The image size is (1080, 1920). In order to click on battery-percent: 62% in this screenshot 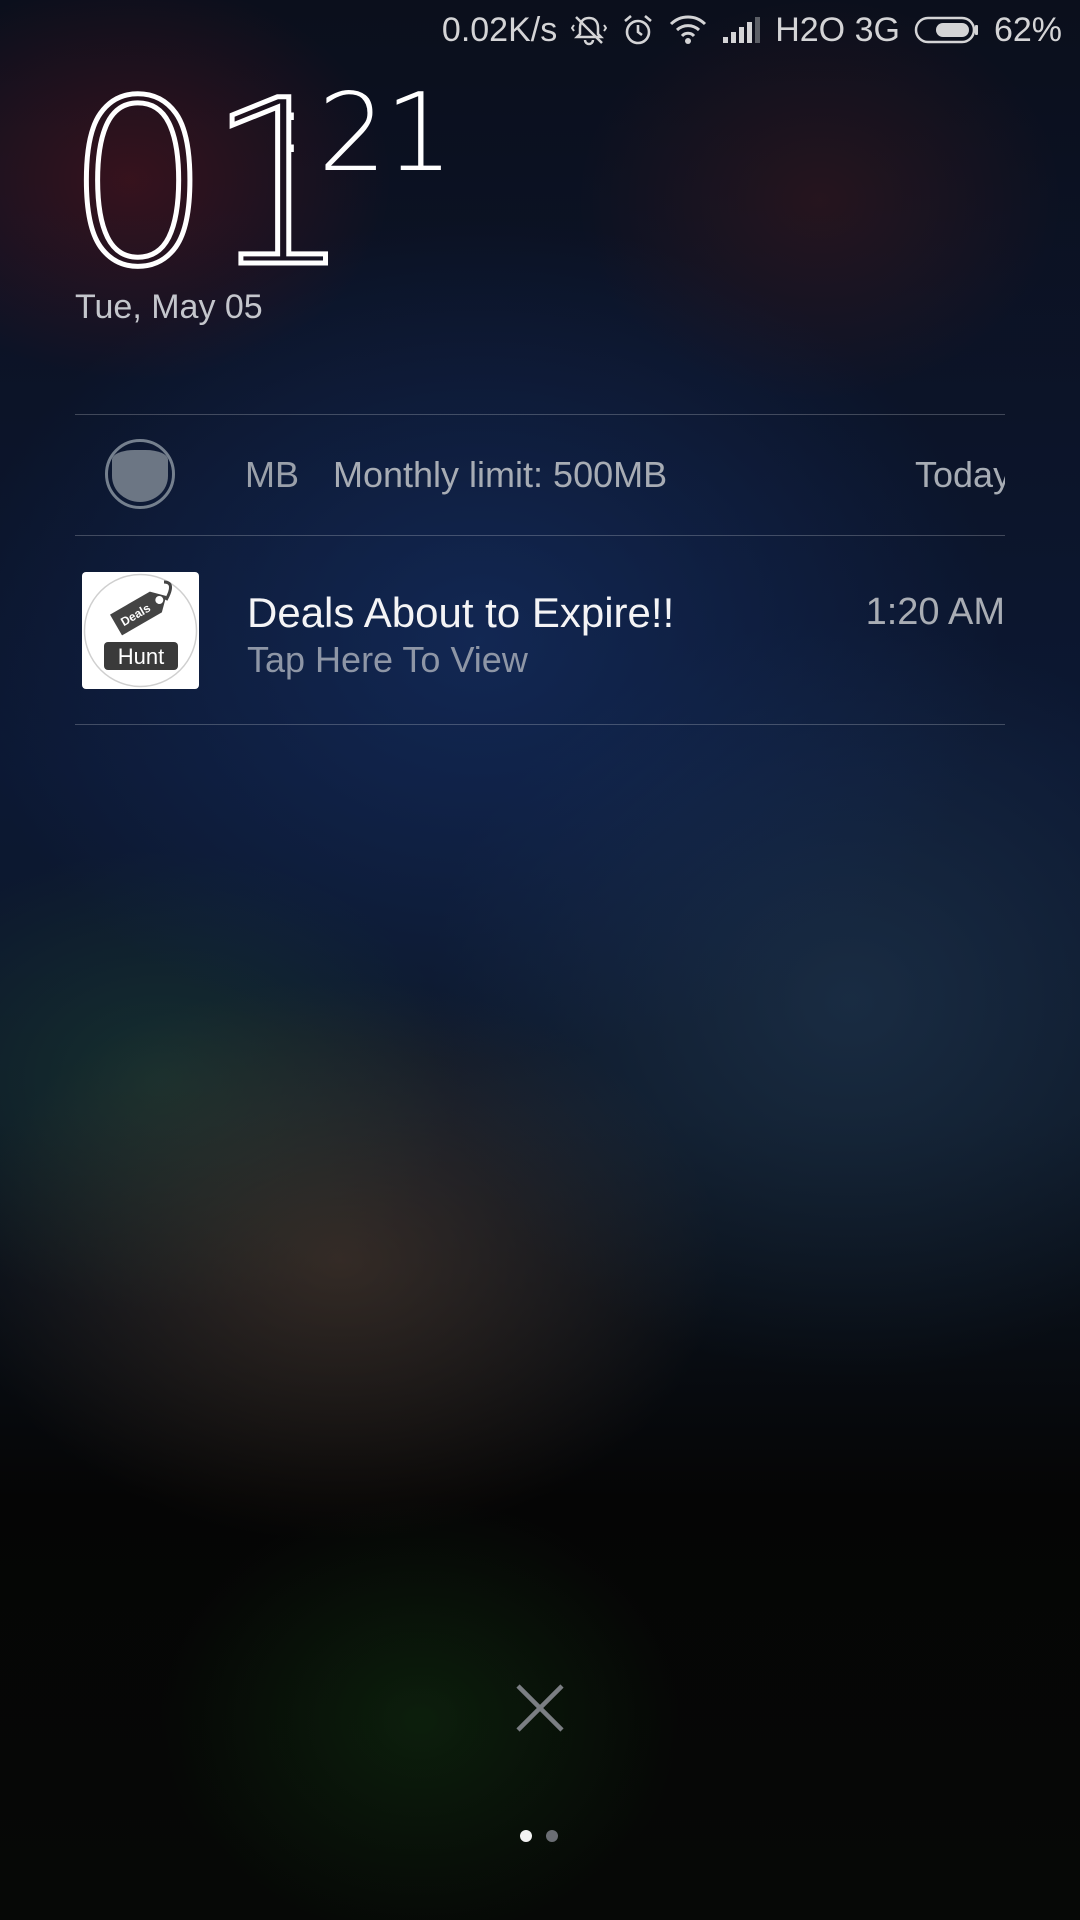, I will do `click(1027, 29)`.